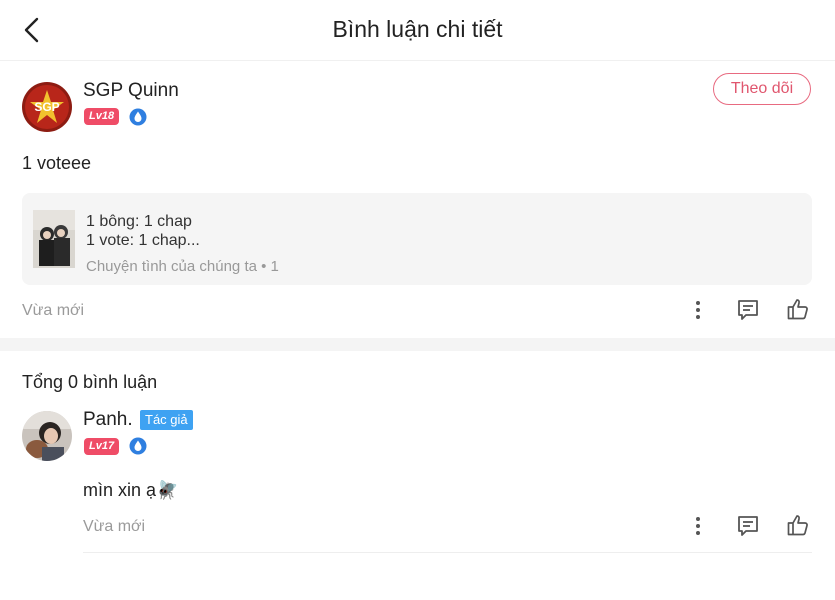  Describe the element at coordinates (90, 382) in the screenshot. I see `comments-count: Tổng 0 bình luận` at that location.